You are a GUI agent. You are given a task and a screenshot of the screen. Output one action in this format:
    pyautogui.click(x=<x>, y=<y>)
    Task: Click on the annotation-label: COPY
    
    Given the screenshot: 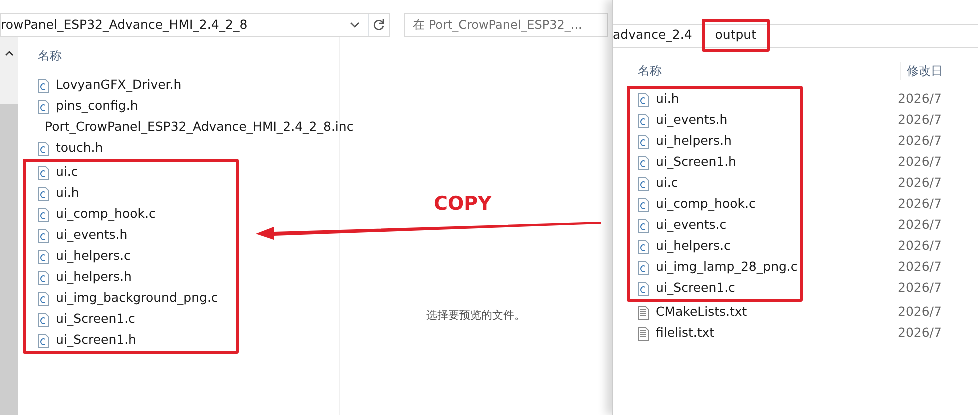 What is the action you would take?
    pyautogui.click(x=463, y=204)
    